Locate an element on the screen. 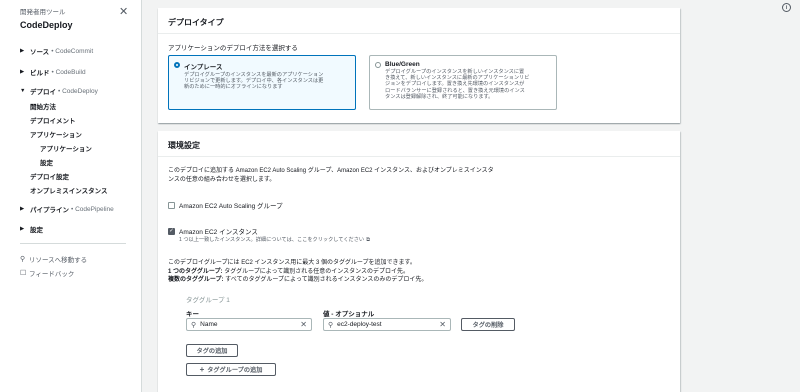 This screenshot has height=392, width=800. sidebar-item-applications: アプリケーション is located at coordinates (56, 134).